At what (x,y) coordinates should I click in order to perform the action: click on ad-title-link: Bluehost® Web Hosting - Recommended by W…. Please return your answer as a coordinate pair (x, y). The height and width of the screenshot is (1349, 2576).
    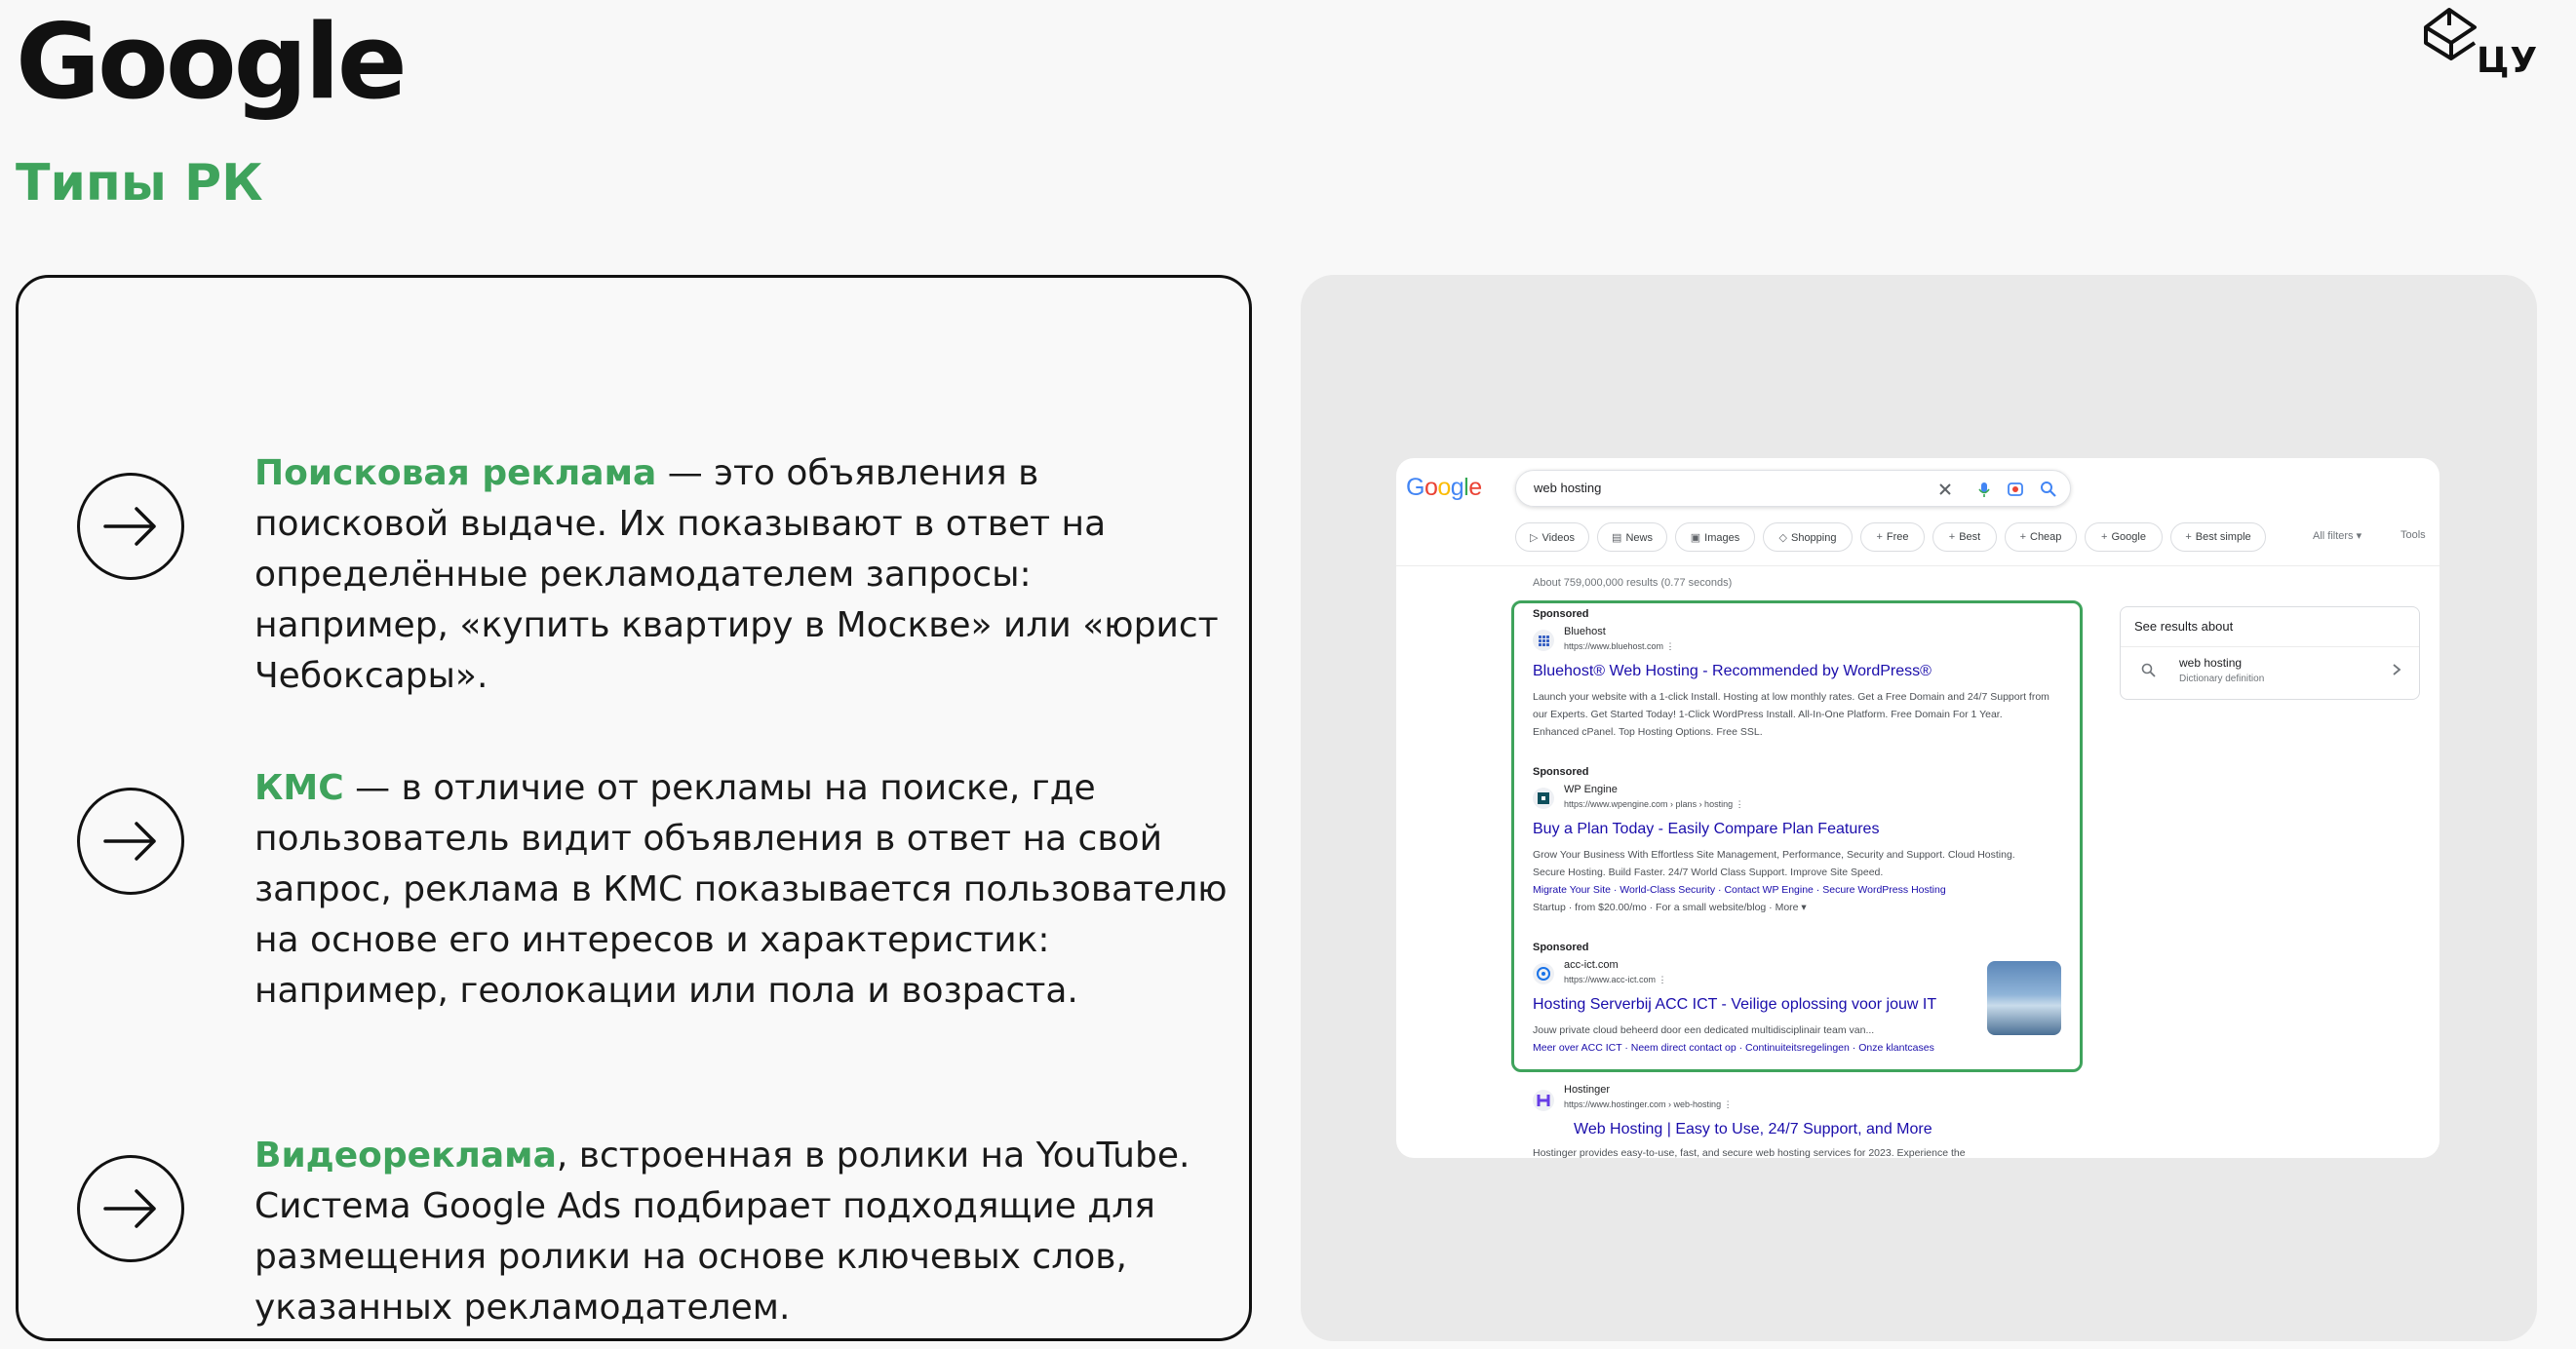
    Looking at the image, I should click on (1732, 671).